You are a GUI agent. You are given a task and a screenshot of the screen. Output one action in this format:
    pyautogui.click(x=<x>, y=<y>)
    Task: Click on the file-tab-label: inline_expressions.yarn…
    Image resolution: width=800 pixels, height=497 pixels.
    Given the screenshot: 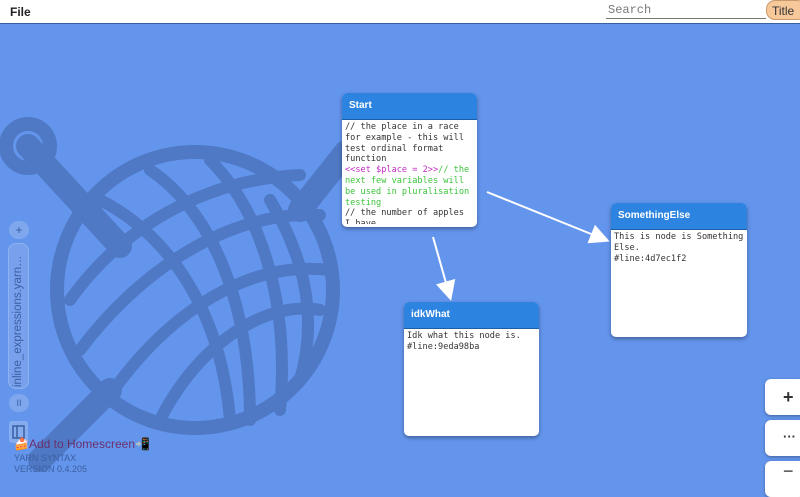 What is the action you would take?
    pyautogui.click(x=18, y=321)
    